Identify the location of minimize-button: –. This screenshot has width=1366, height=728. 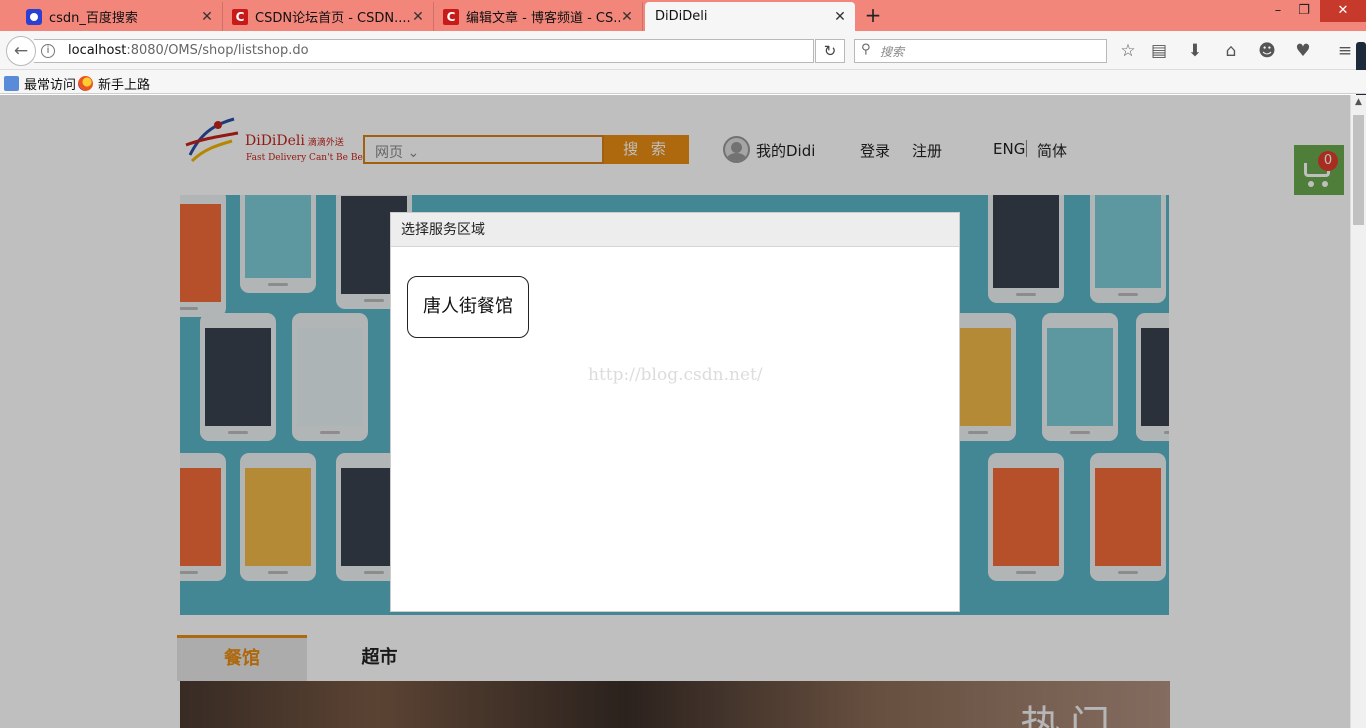
(1278, 11).